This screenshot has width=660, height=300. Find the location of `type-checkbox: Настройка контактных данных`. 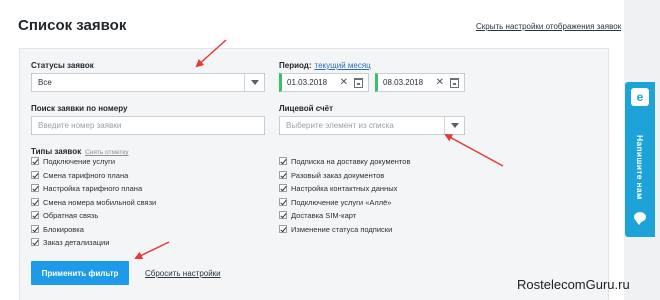

type-checkbox: Настройка контактных данных is located at coordinates (338, 188).